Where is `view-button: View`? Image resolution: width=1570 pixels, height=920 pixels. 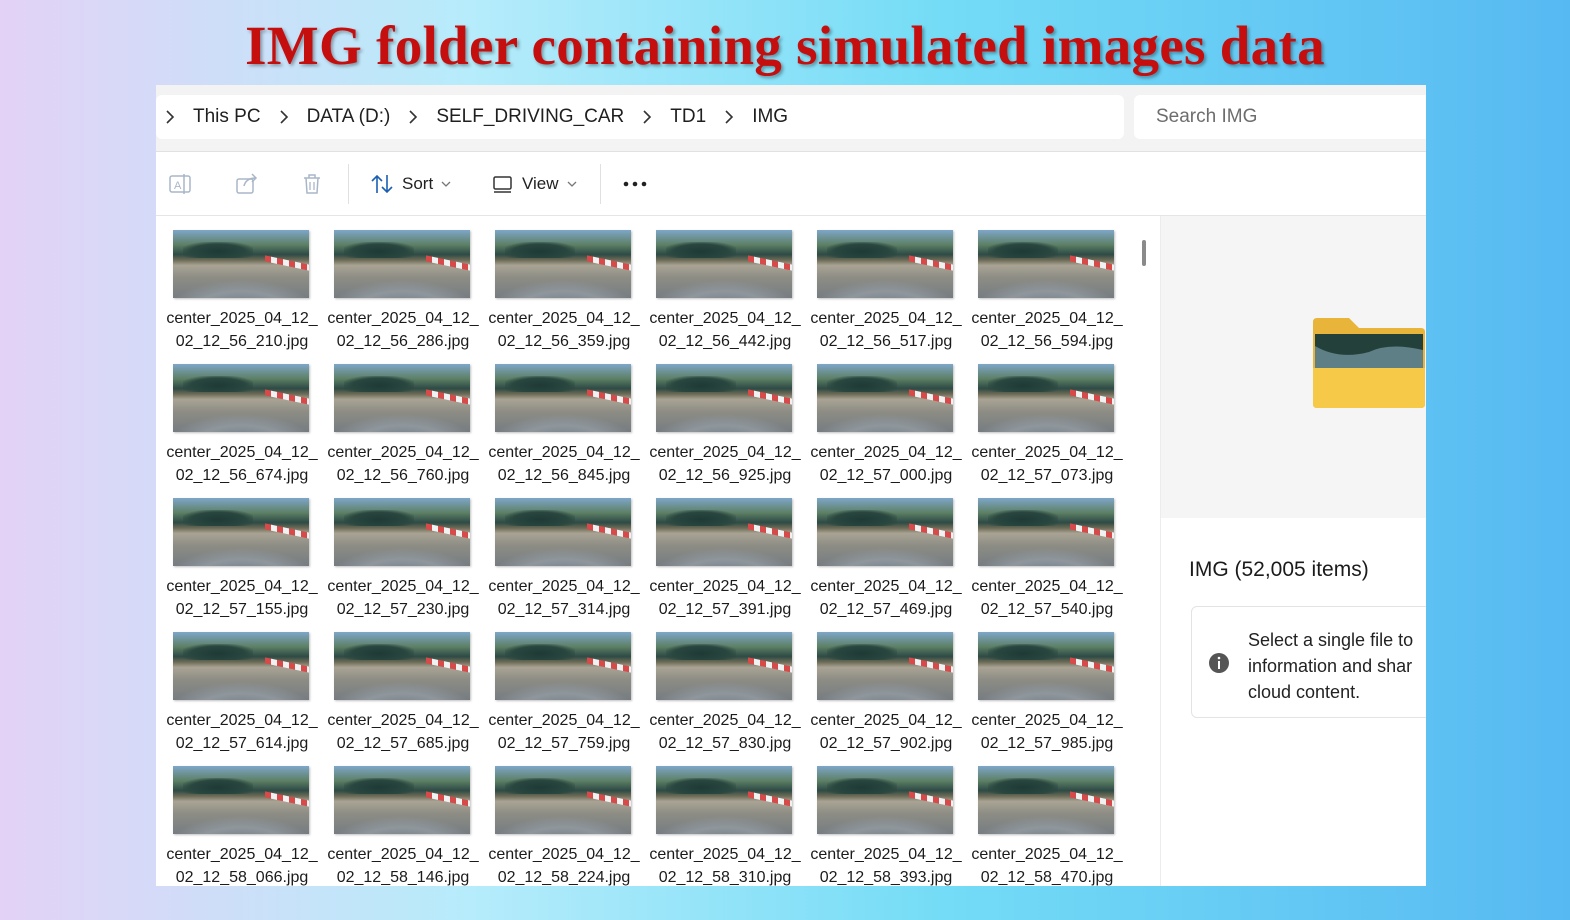
view-button: View is located at coordinates (534, 184).